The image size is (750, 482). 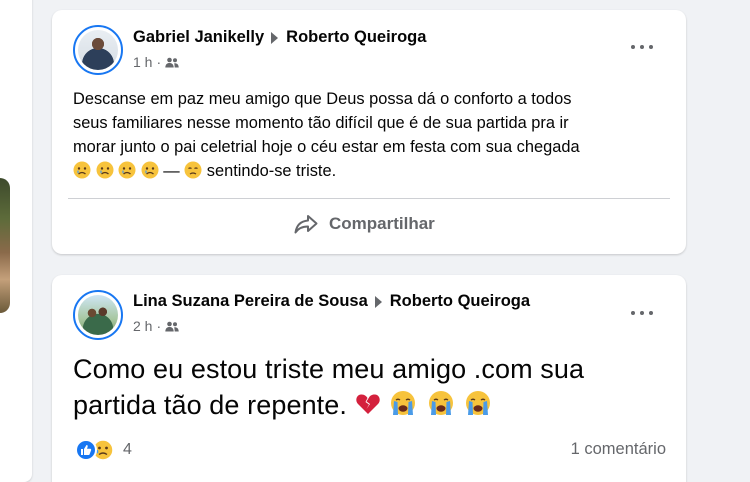 What do you see at coordinates (306, 224) in the screenshot?
I see `share-arrow-icon` at bounding box center [306, 224].